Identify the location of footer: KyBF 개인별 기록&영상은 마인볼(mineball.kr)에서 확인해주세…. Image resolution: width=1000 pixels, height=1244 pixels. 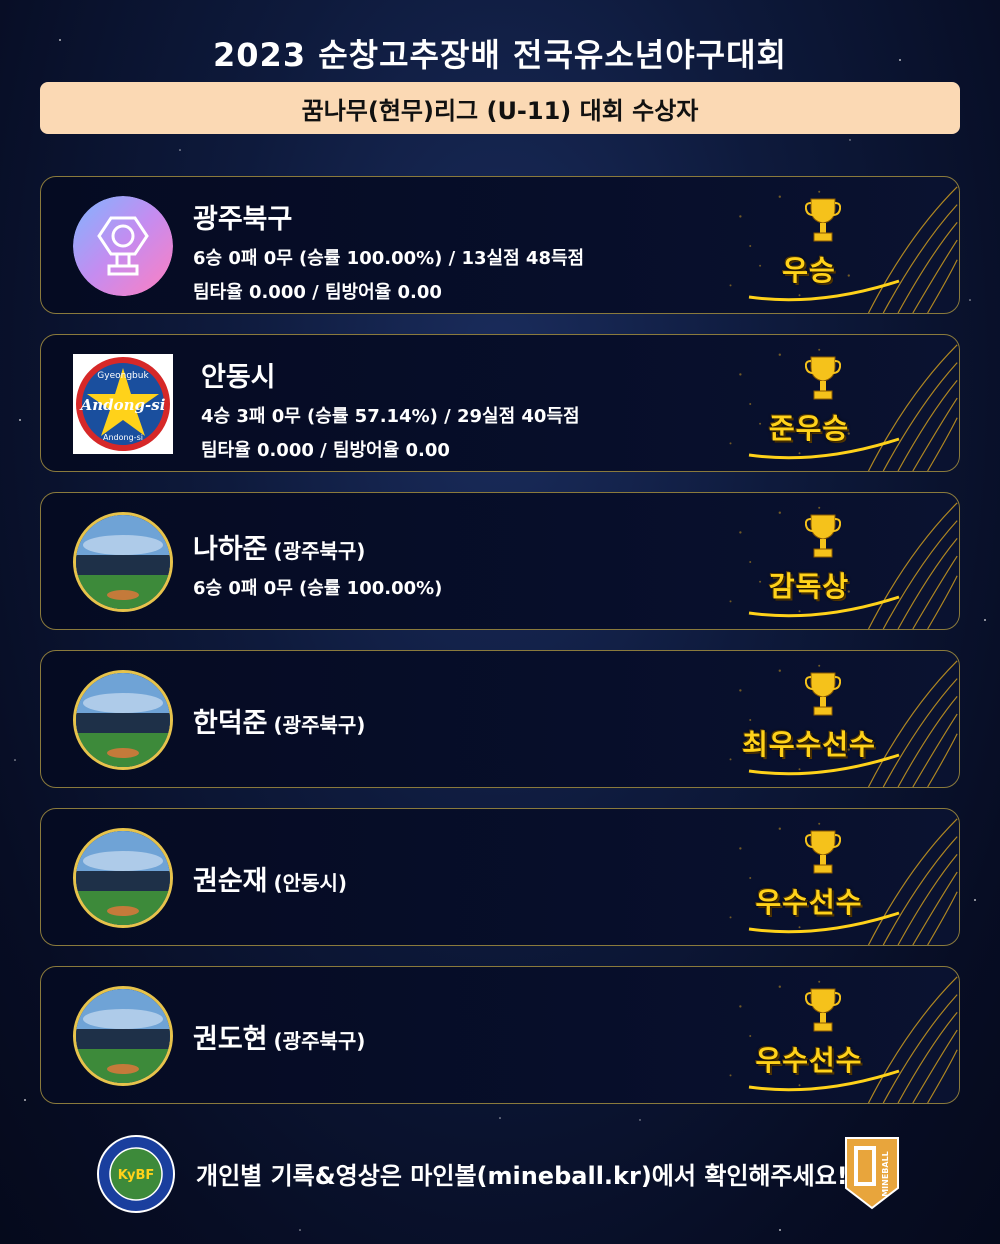
(500, 1175).